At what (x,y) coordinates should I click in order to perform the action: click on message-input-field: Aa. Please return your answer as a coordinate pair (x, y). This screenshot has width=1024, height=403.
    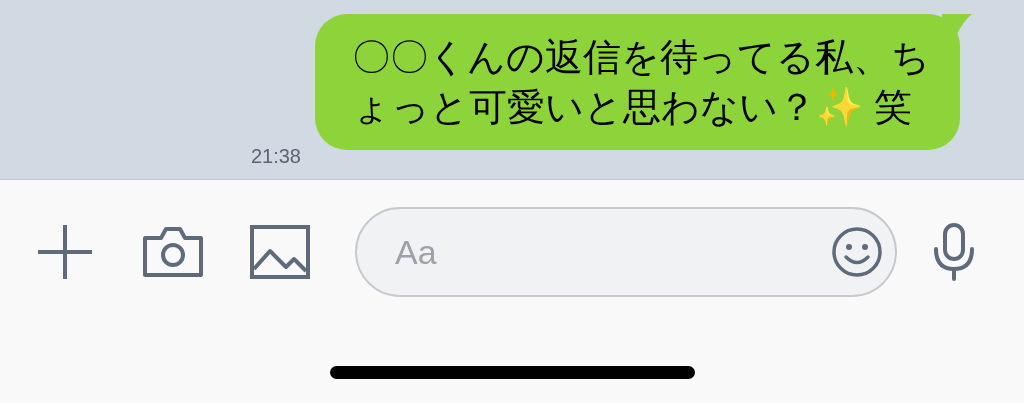
    Looking at the image, I should click on (626, 252).